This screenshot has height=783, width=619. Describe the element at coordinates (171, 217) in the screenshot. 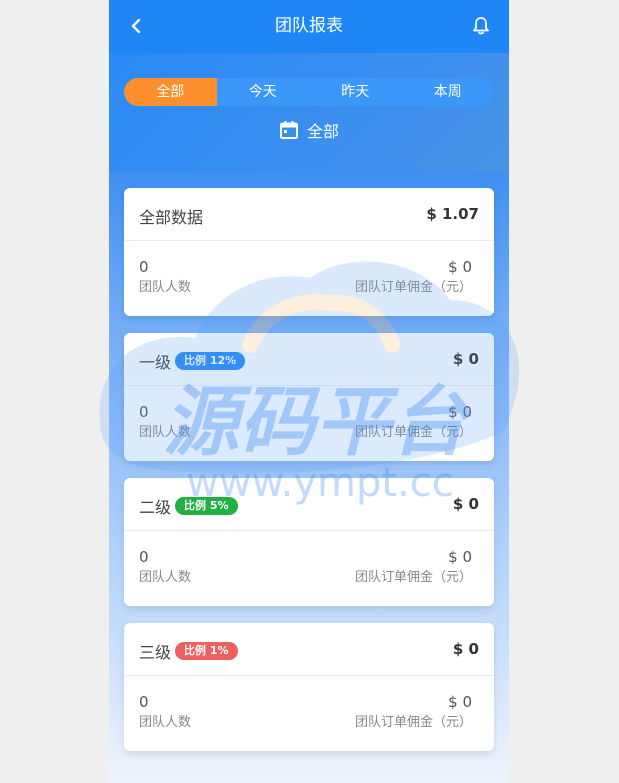

I see `card-title: 全部数据` at that location.